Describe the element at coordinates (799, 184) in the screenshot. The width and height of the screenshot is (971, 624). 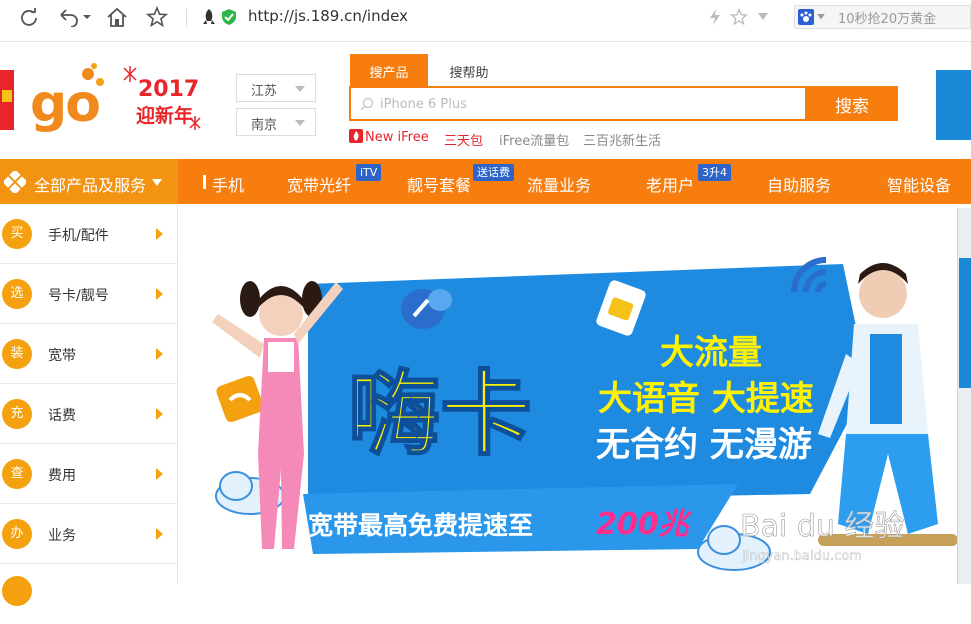
I see `nav-item-self-service: 自助服务` at that location.